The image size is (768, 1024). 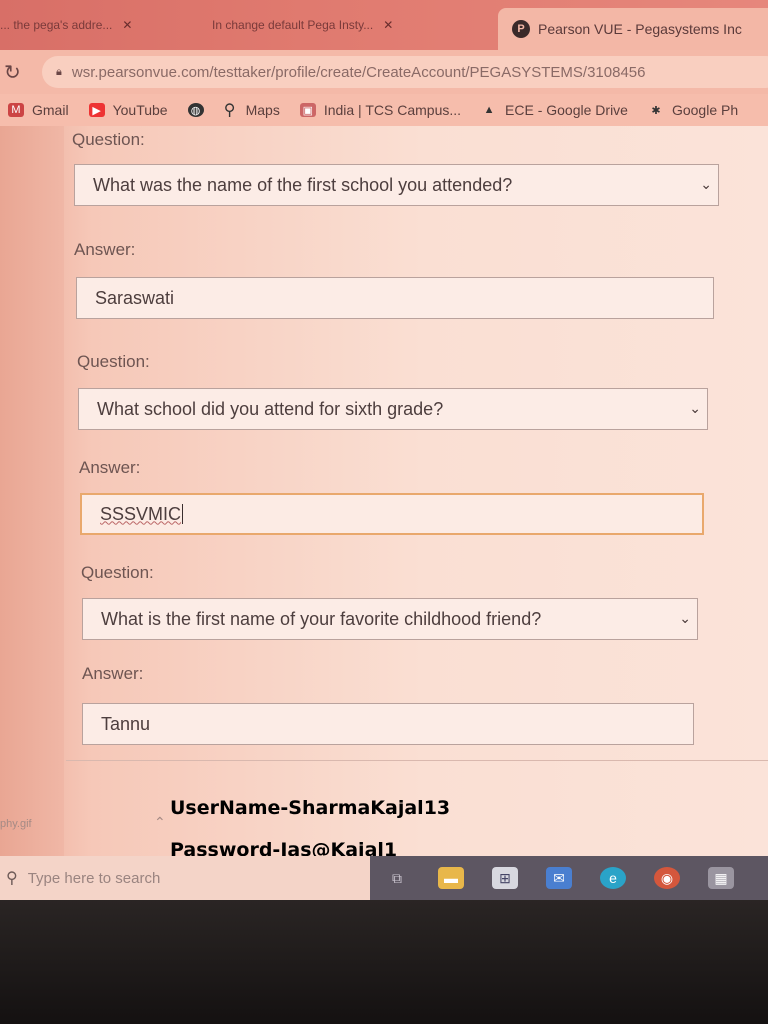 What do you see at coordinates (94, 878) in the screenshot?
I see `search-placeholder: Type here to search` at bounding box center [94, 878].